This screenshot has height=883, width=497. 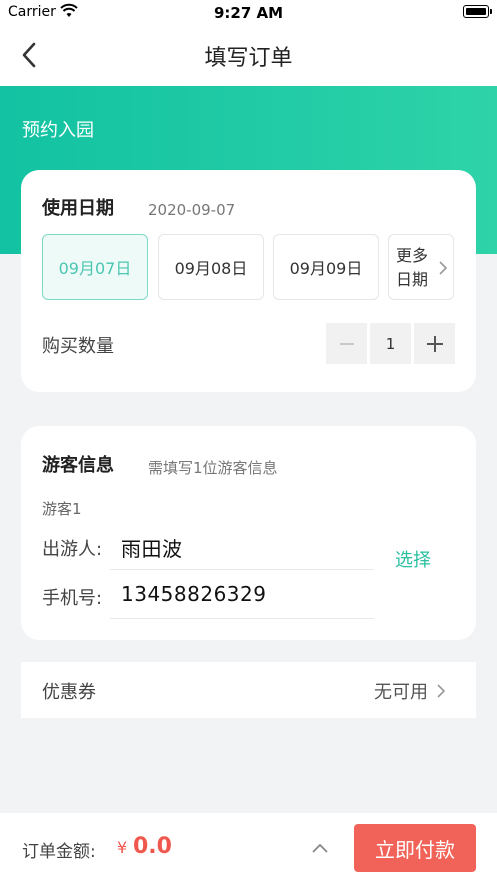 I want to click on phone-label: 手机号:, so click(x=72, y=598).